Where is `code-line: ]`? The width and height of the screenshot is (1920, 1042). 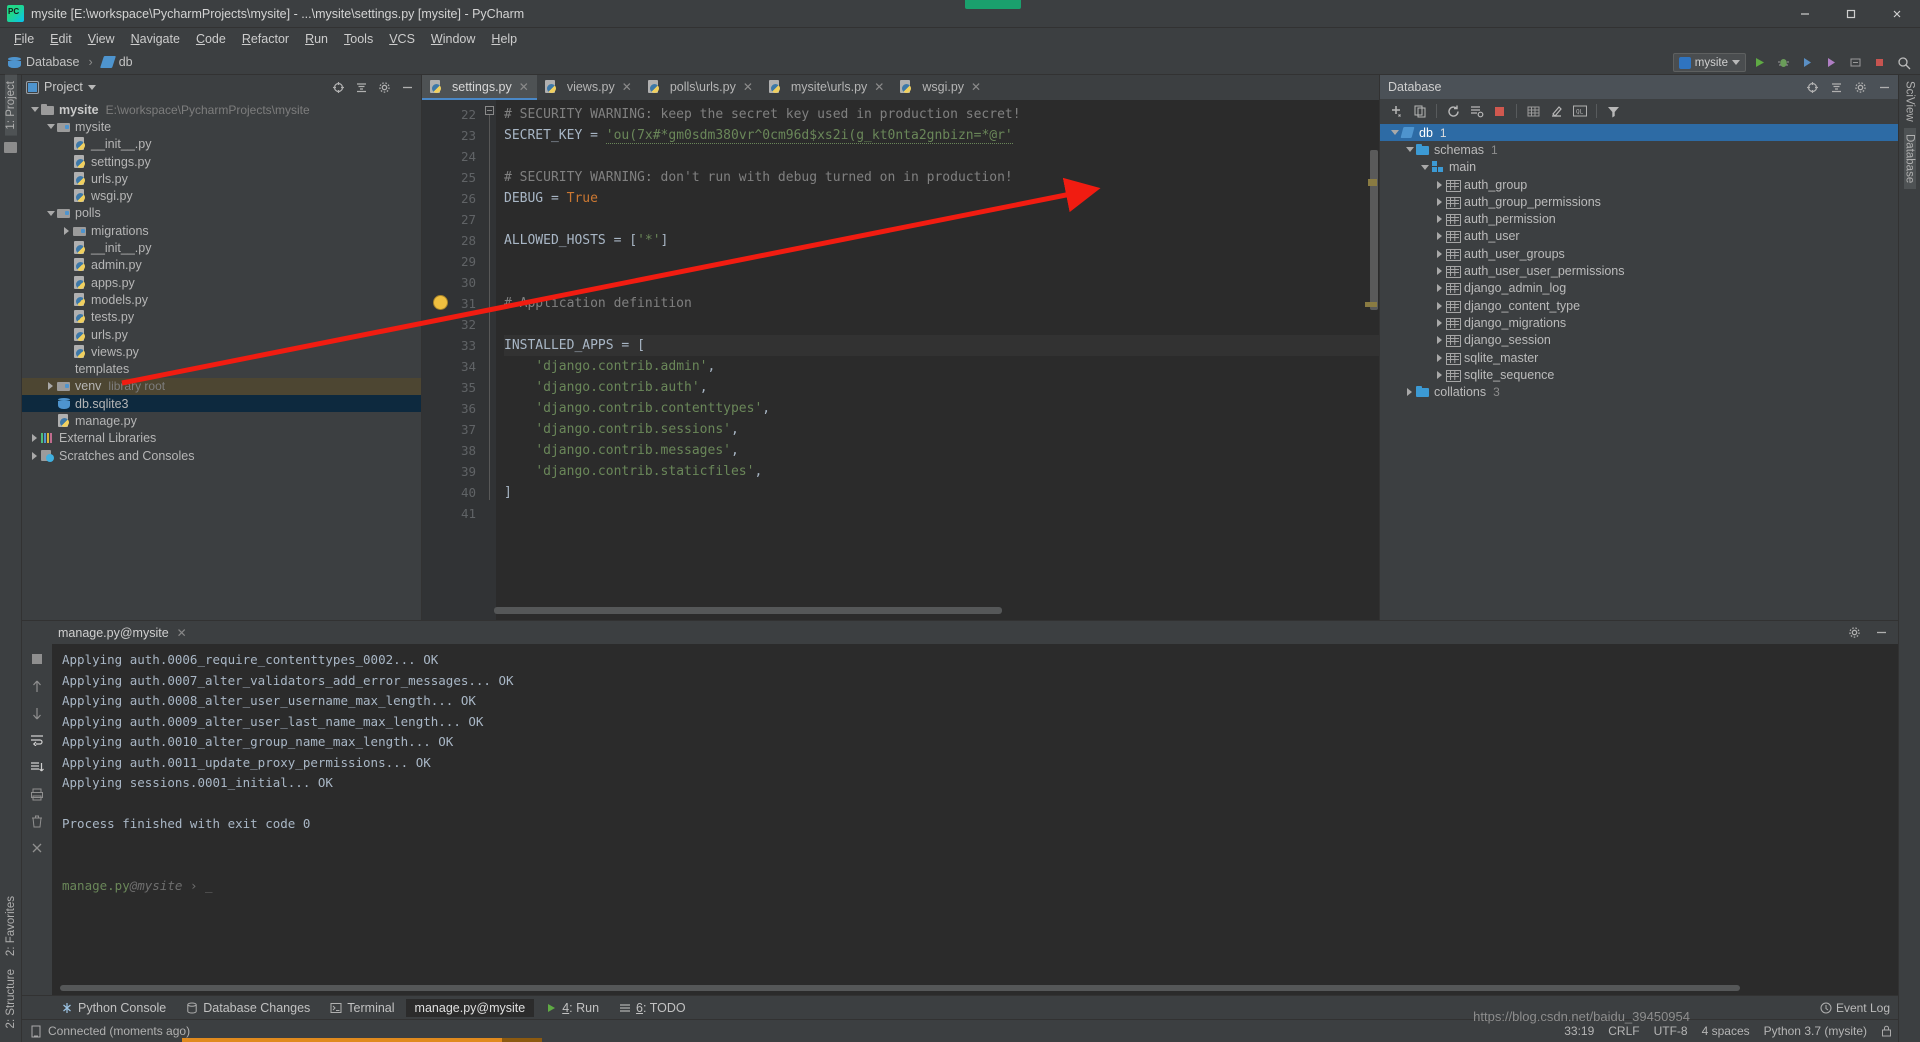
code-line: ] is located at coordinates (941, 492).